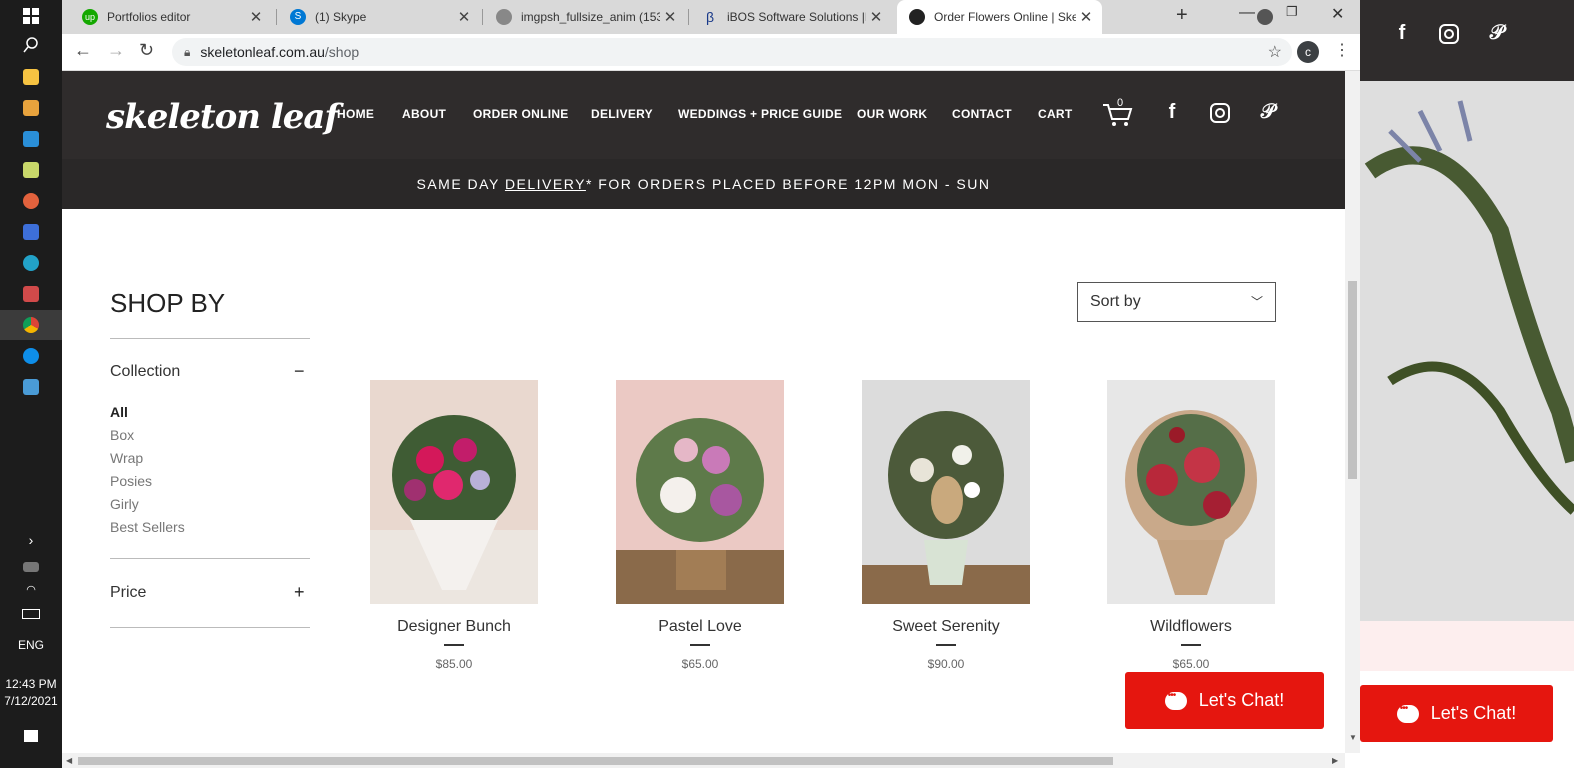  I want to click on nav-contact: CONTACT, so click(982, 114).